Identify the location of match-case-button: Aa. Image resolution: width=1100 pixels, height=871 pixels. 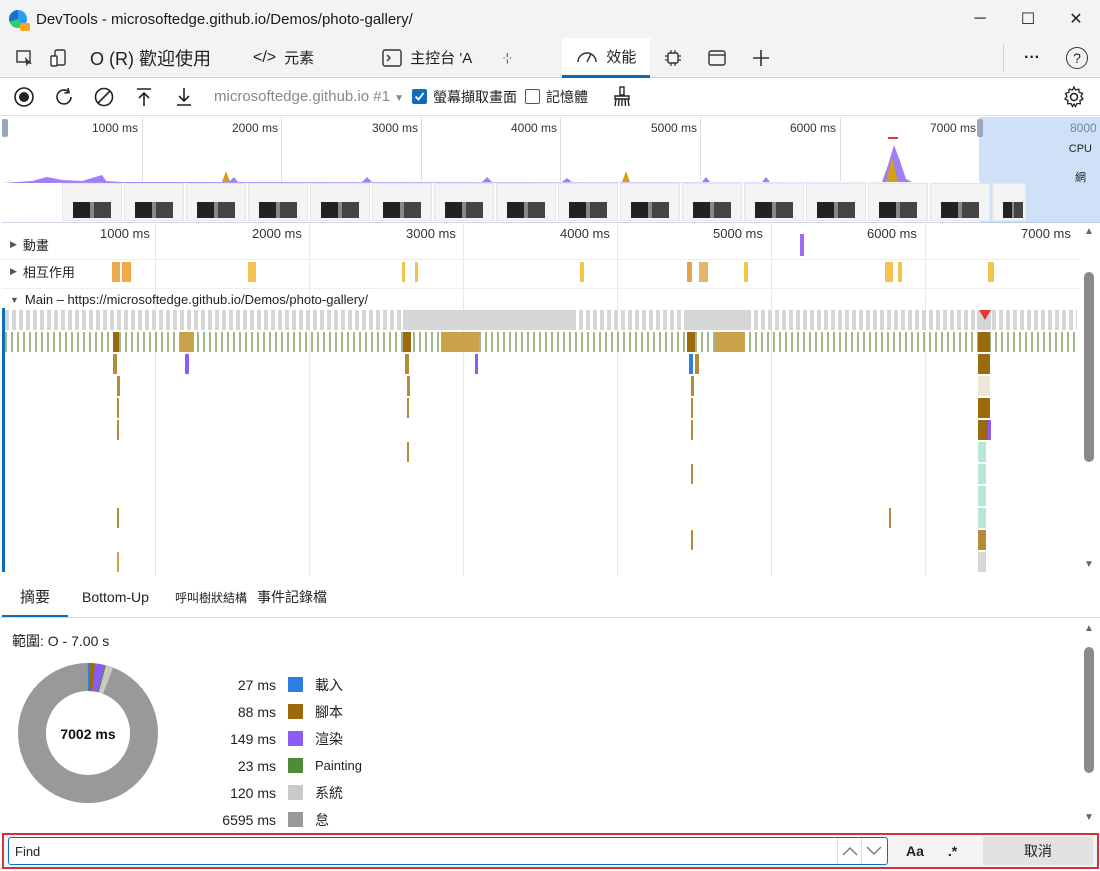
(915, 851).